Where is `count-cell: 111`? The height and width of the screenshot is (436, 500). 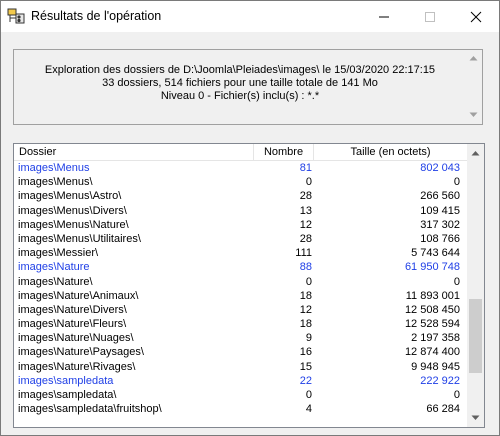
count-cell: 111 is located at coordinates (303, 253).